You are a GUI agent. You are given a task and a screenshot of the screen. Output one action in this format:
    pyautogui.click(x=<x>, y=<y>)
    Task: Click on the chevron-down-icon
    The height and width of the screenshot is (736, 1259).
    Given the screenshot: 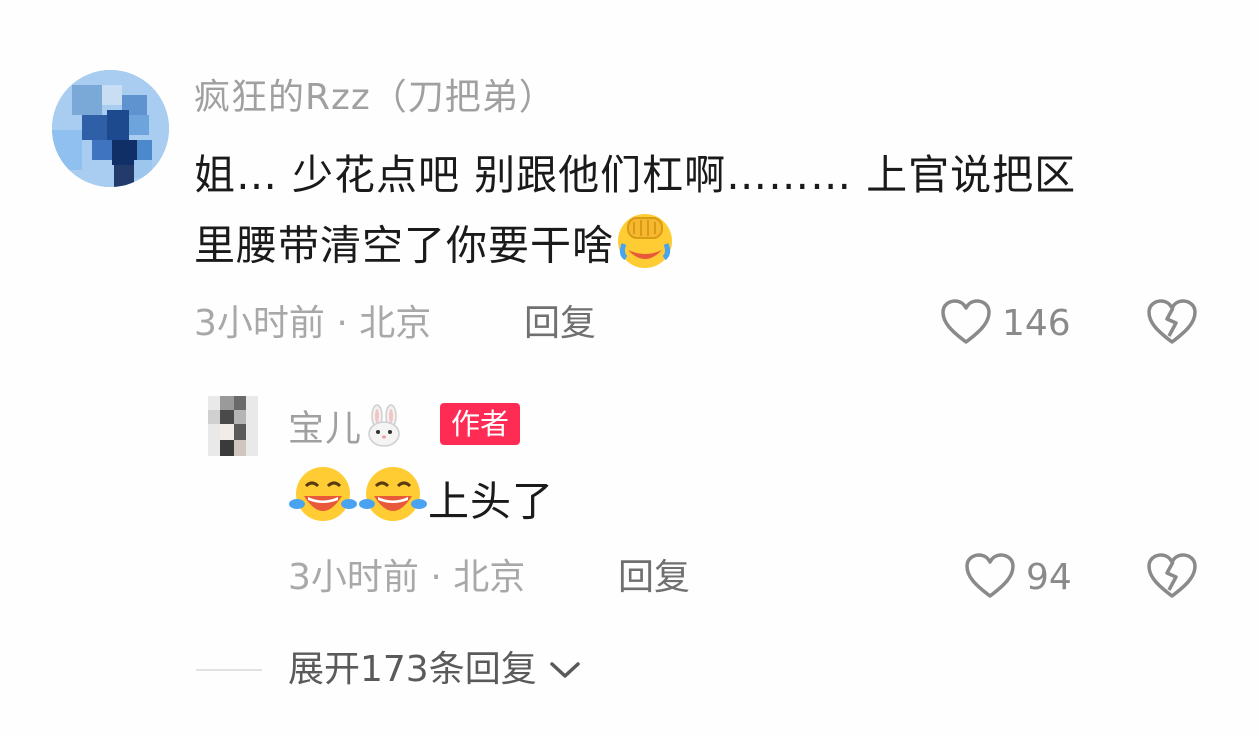 What is the action you would take?
    pyautogui.click(x=565, y=671)
    